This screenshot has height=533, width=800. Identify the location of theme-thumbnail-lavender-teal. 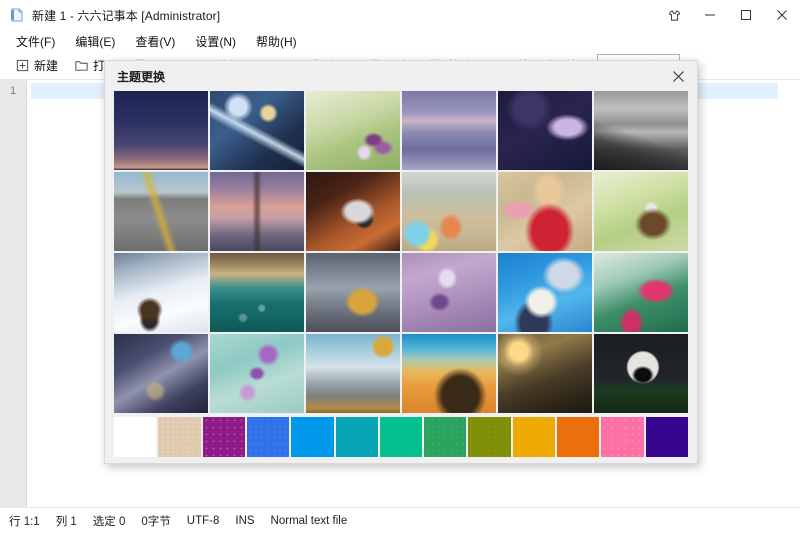
(257, 373).